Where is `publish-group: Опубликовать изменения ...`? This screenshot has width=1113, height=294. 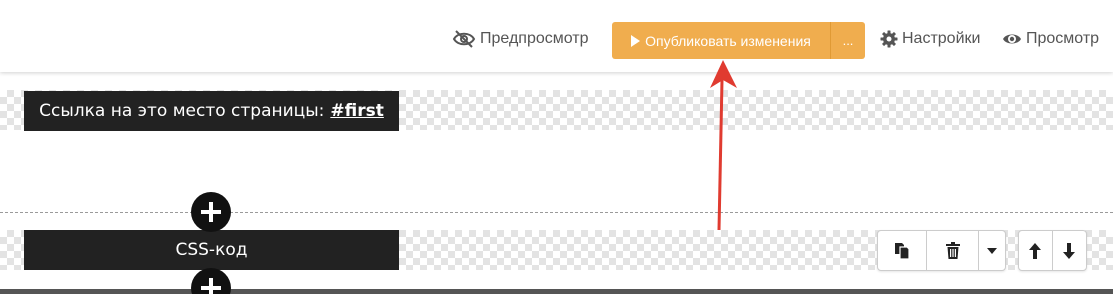 publish-group: Опубликовать изменения ... is located at coordinates (738, 40).